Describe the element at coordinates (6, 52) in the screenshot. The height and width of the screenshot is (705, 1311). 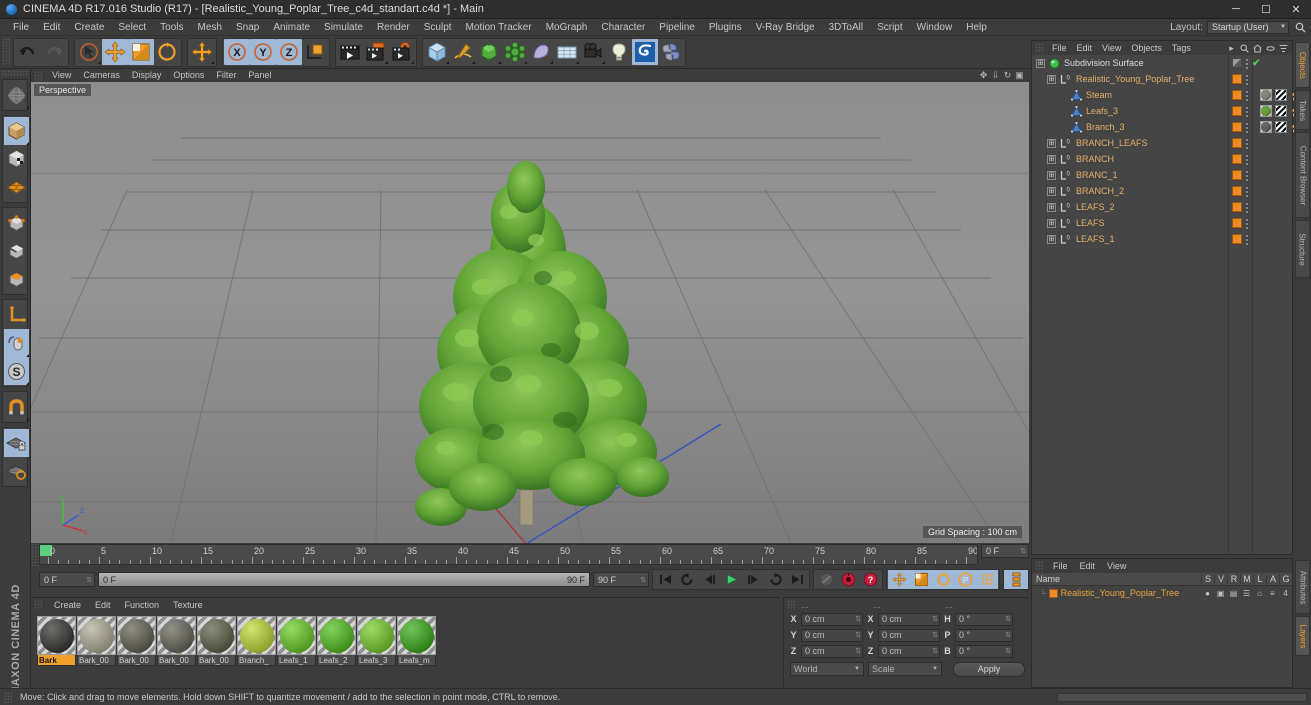
I see `toolbar-grip` at that location.